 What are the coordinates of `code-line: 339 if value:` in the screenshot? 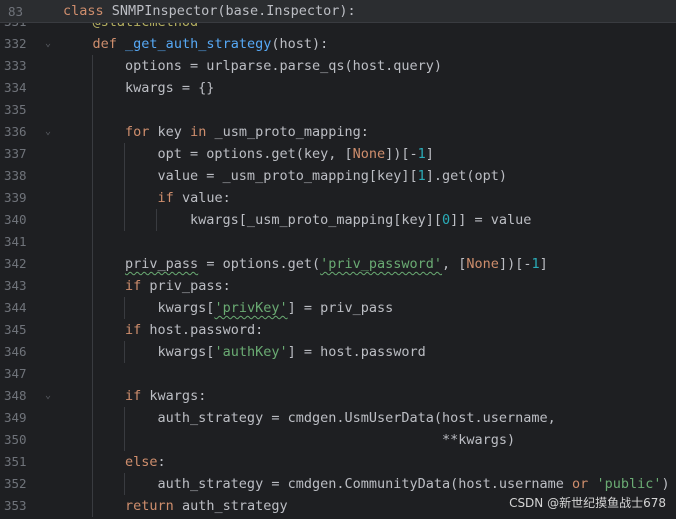 It's located at (338, 198).